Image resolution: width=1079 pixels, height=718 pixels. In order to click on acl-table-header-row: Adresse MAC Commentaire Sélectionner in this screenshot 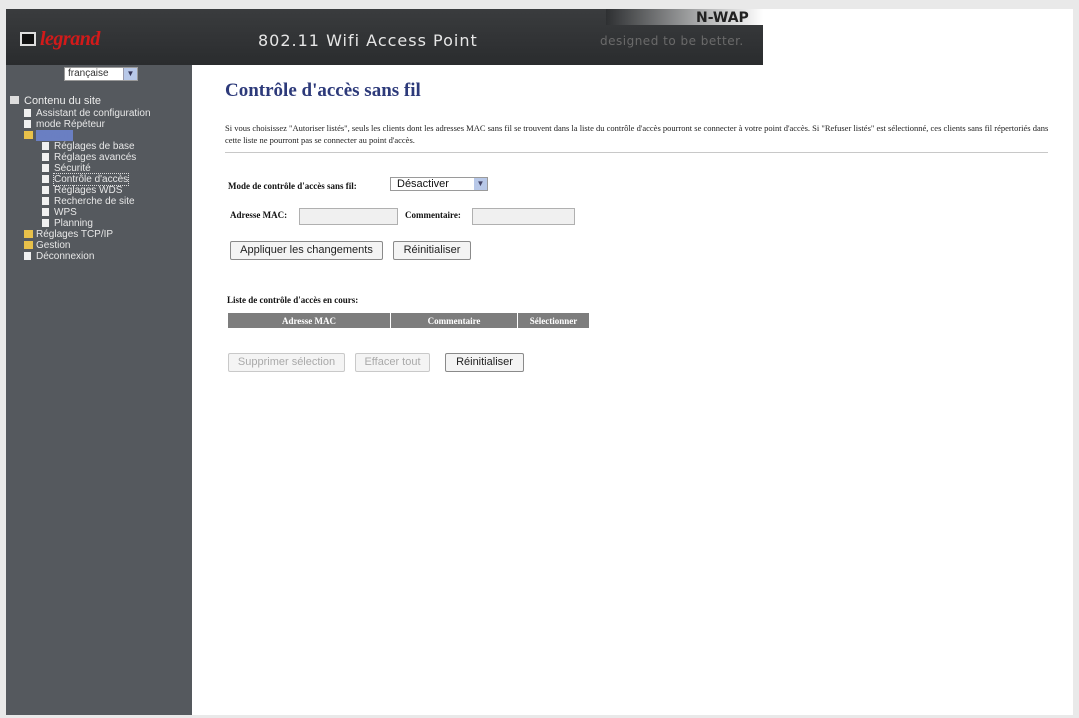, I will do `click(408, 320)`.